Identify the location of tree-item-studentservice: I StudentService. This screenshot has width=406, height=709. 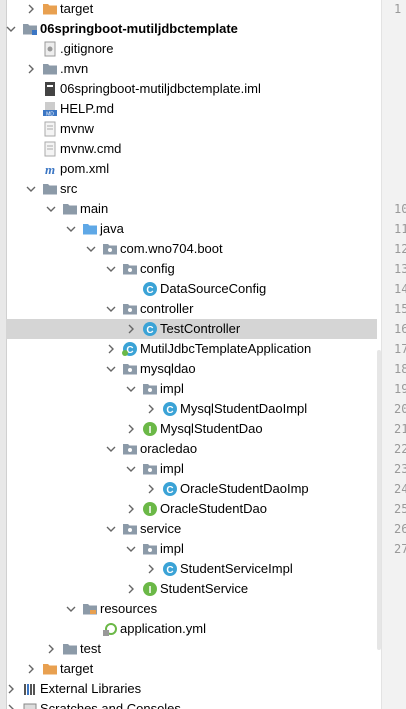
(191, 589).